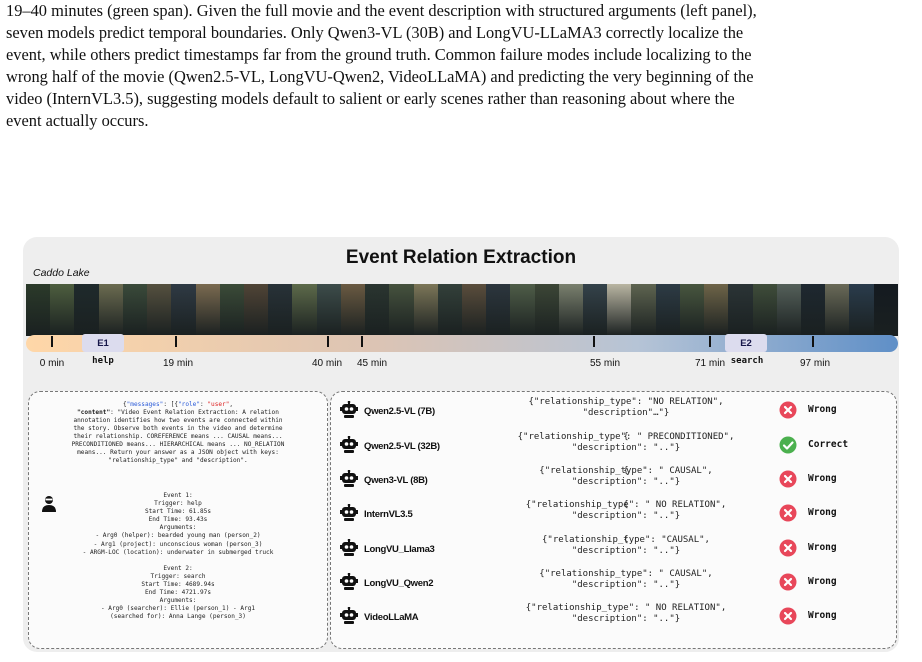 Image resolution: width=922 pixels, height=662 pixels. Describe the element at coordinates (178, 576) in the screenshot. I see `event-line: Trigger: search` at that location.